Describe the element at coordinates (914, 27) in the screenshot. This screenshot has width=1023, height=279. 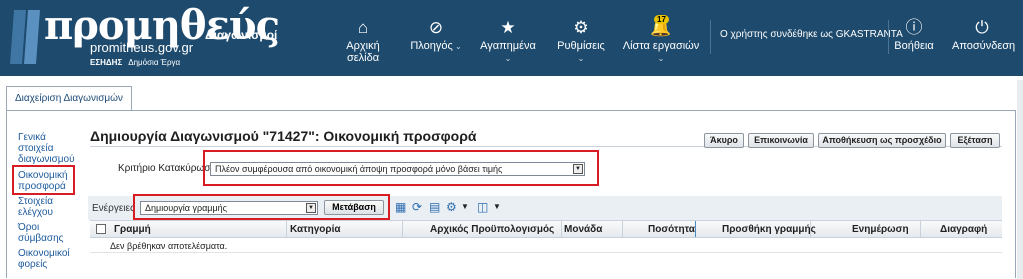
I see `help-icon: ⓘ` at that location.